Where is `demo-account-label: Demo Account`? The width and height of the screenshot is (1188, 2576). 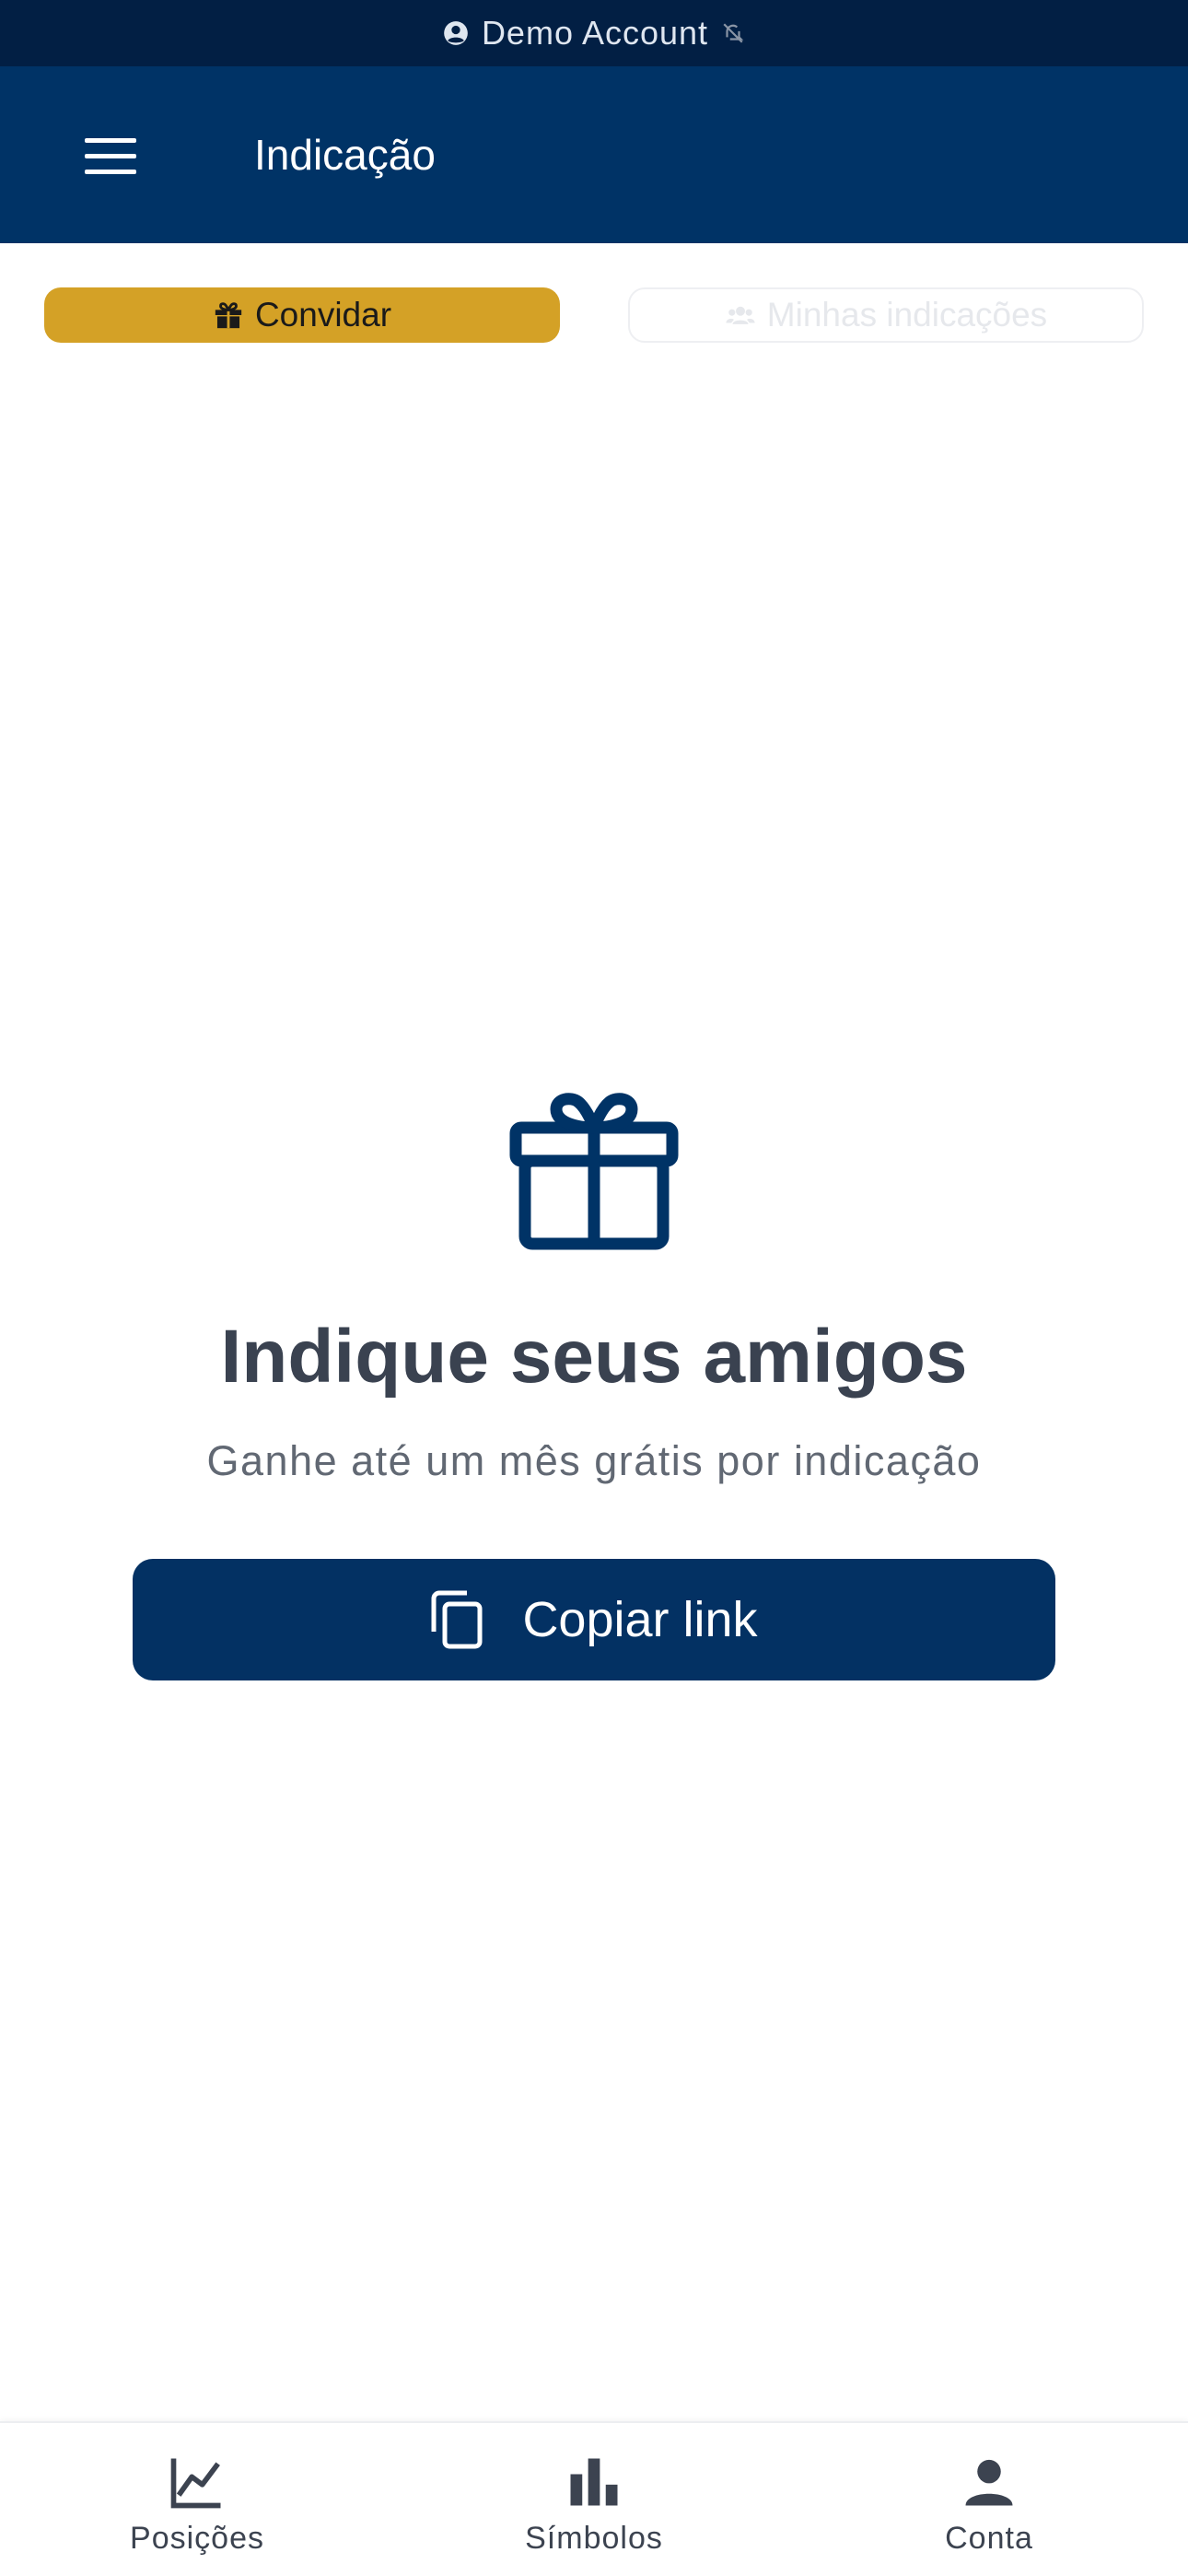 demo-account-label: Demo Account is located at coordinates (595, 33).